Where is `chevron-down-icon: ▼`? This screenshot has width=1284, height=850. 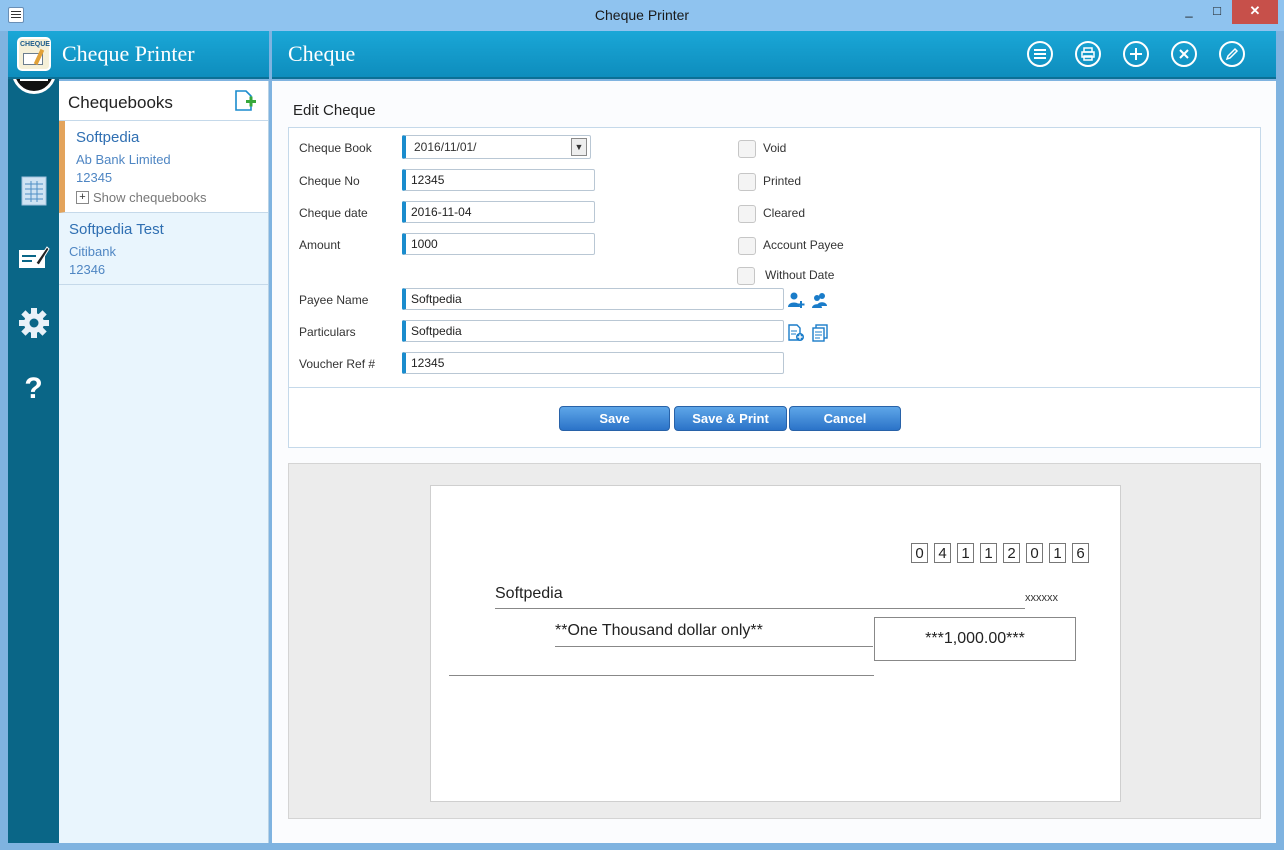
chevron-down-icon: ▼ is located at coordinates (579, 147).